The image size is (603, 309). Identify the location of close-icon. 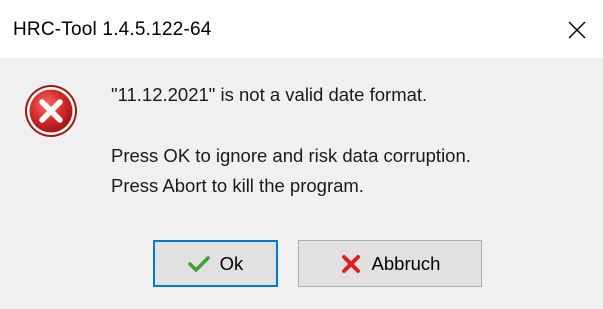
(577, 30).